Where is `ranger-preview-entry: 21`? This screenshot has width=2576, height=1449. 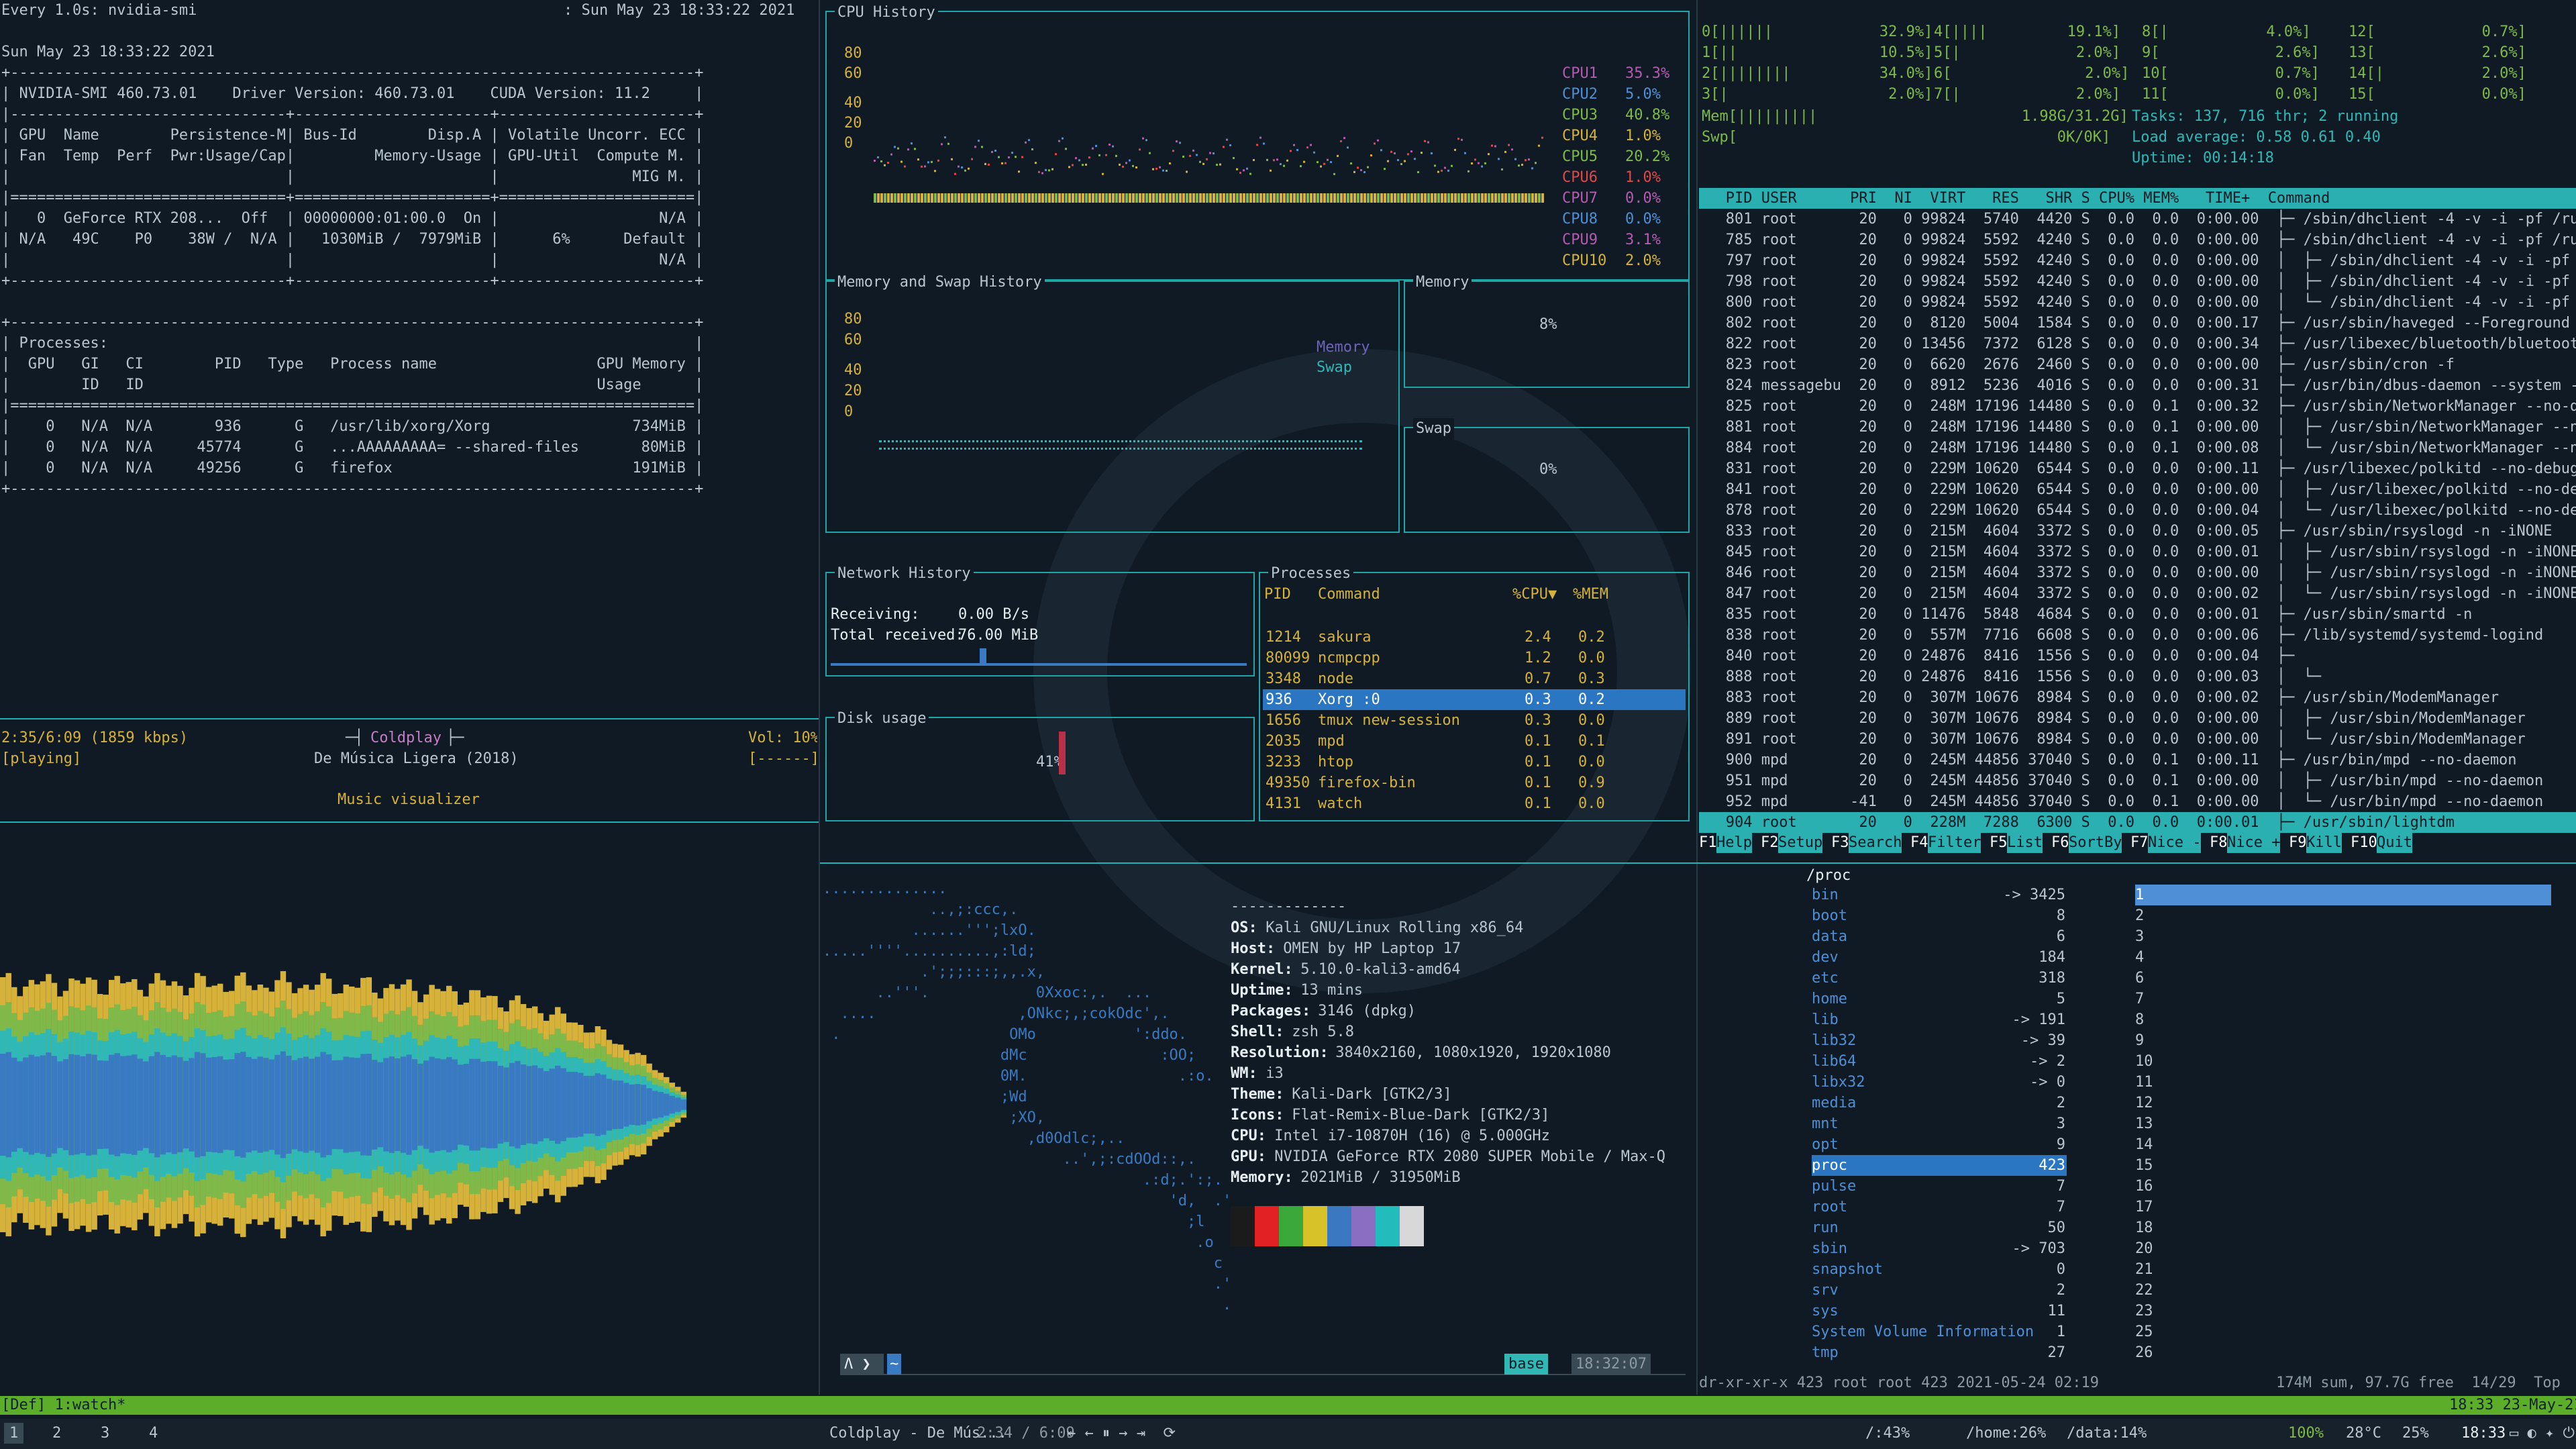
ranger-preview-entry: 21 is located at coordinates (2144, 1269).